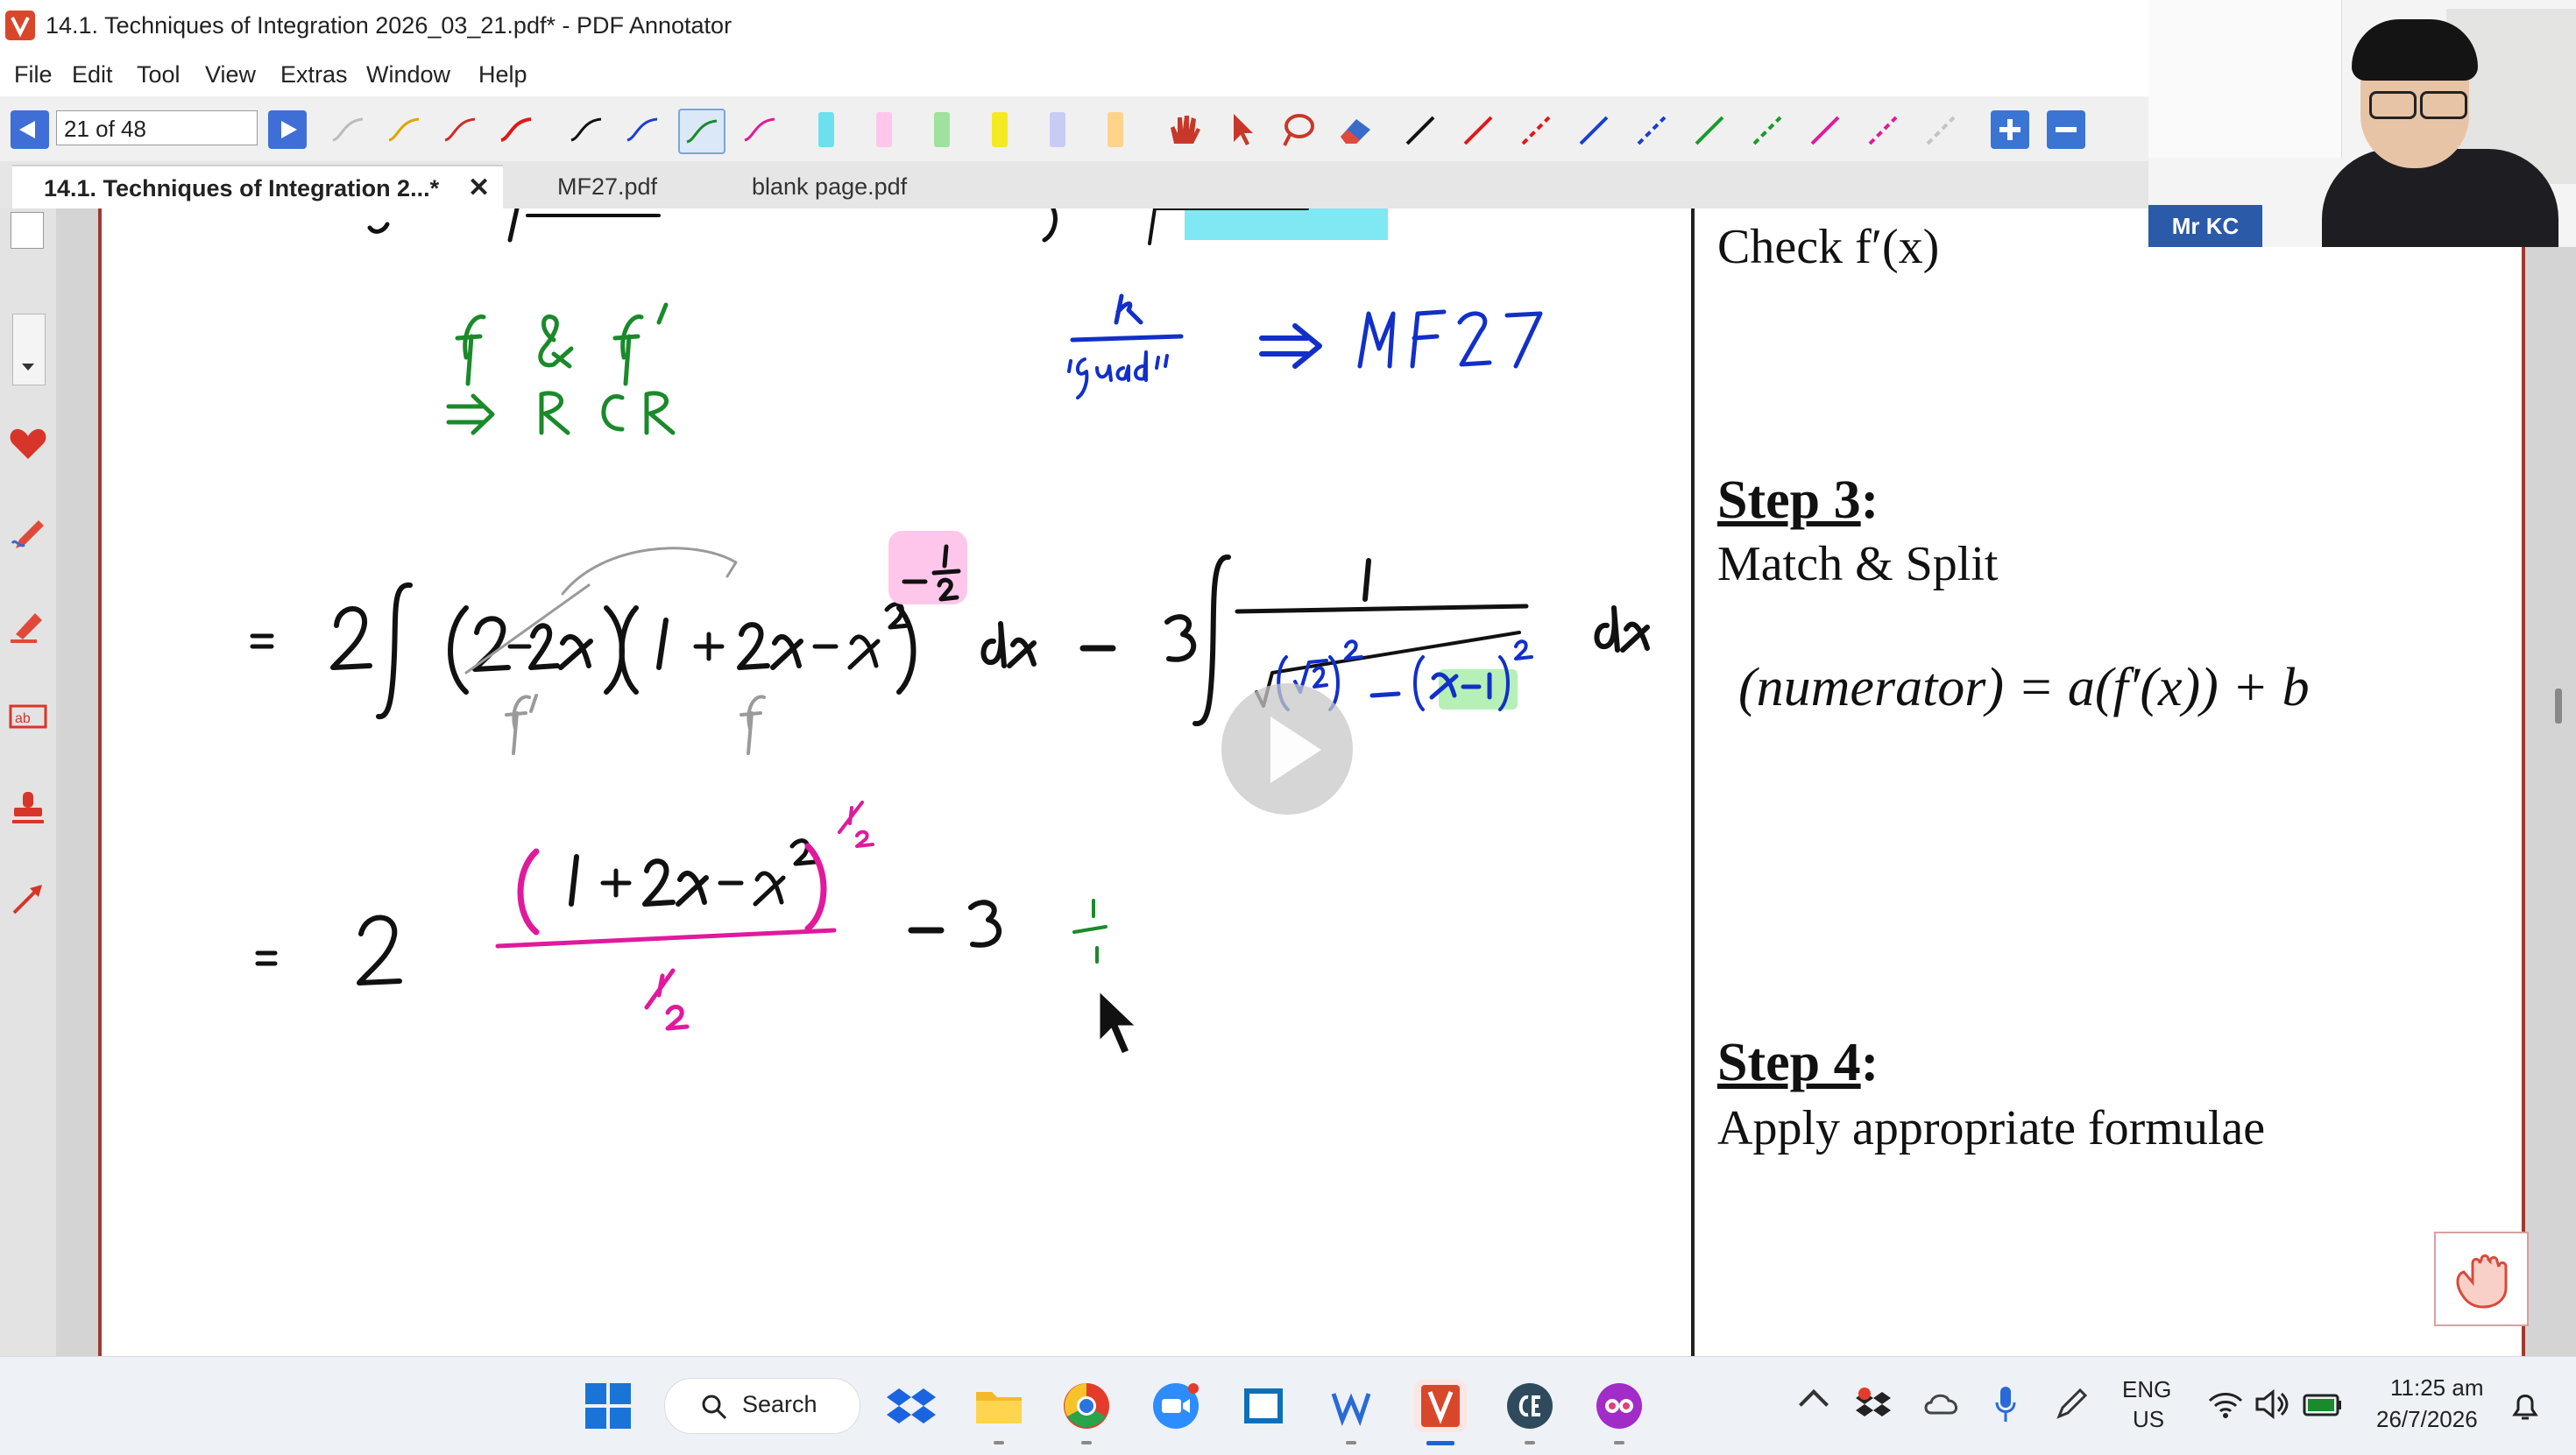 Image resolution: width=2576 pixels, height=1455 pixels. What do you see at coordinates (1941, 1403) in the screenshot?
I see `onedrive-cloud-icon` at bounding box center [1941, 1403].